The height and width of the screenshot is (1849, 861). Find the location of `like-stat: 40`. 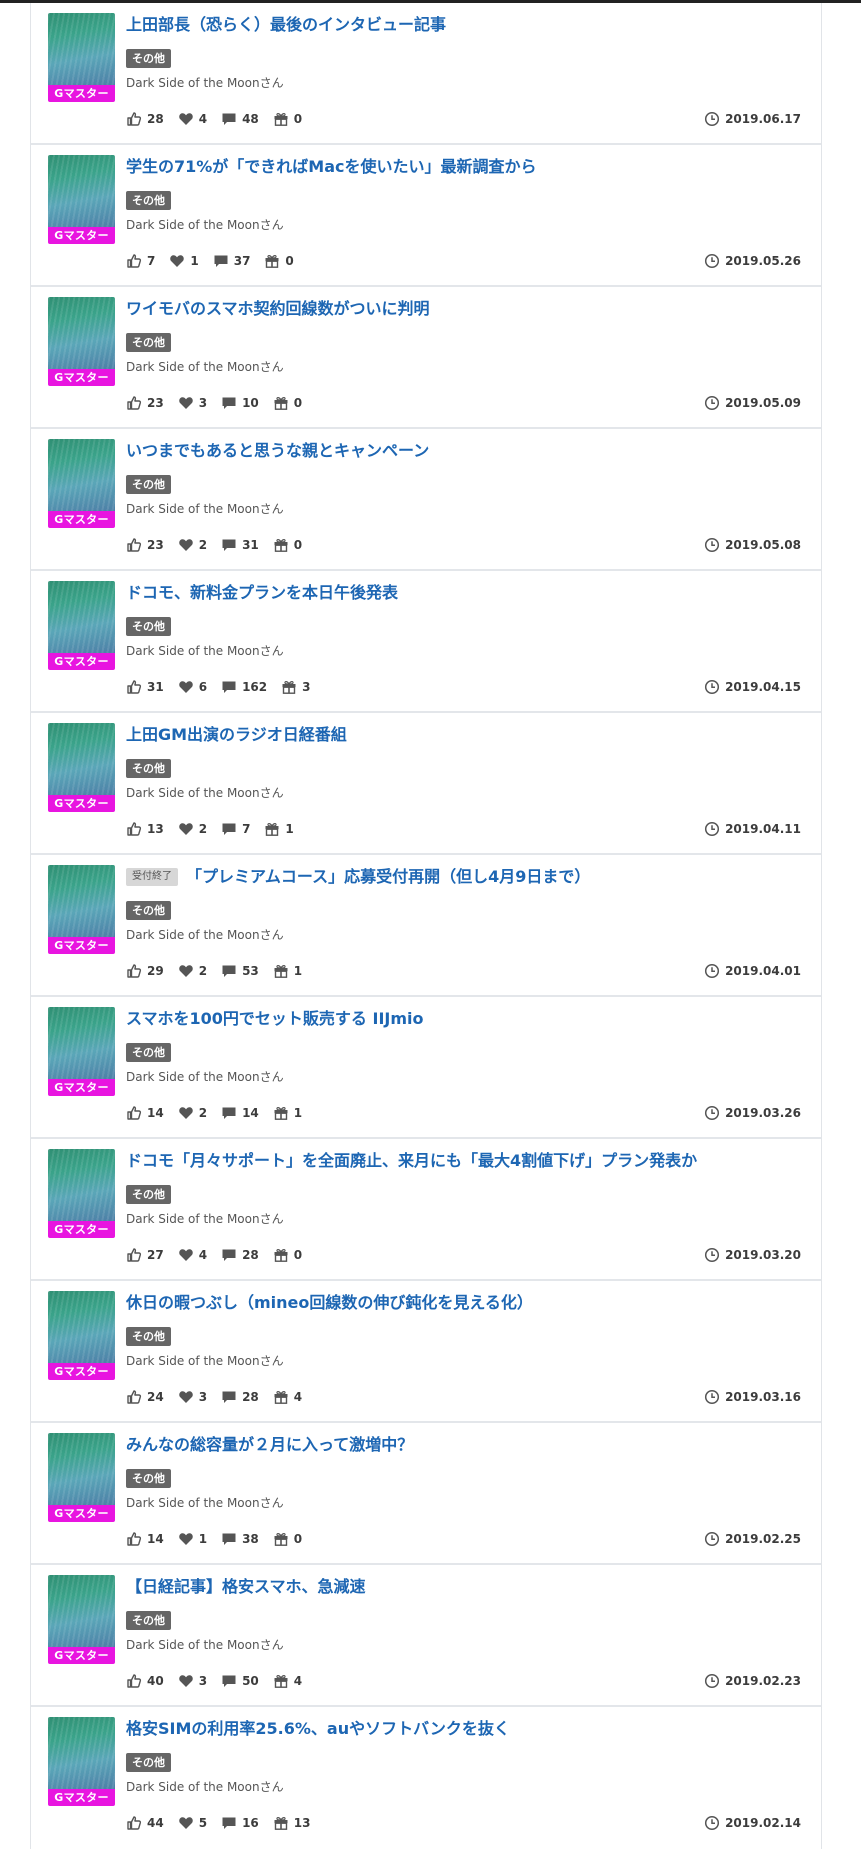

like-stat: 40 is located at coordinates (145, 1681).